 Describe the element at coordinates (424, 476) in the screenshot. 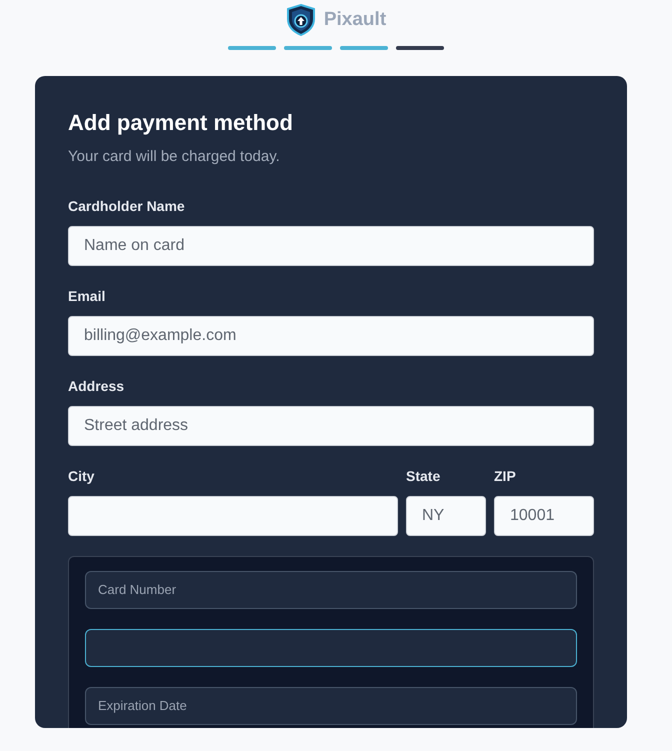

I see `field-label: State` at that location.